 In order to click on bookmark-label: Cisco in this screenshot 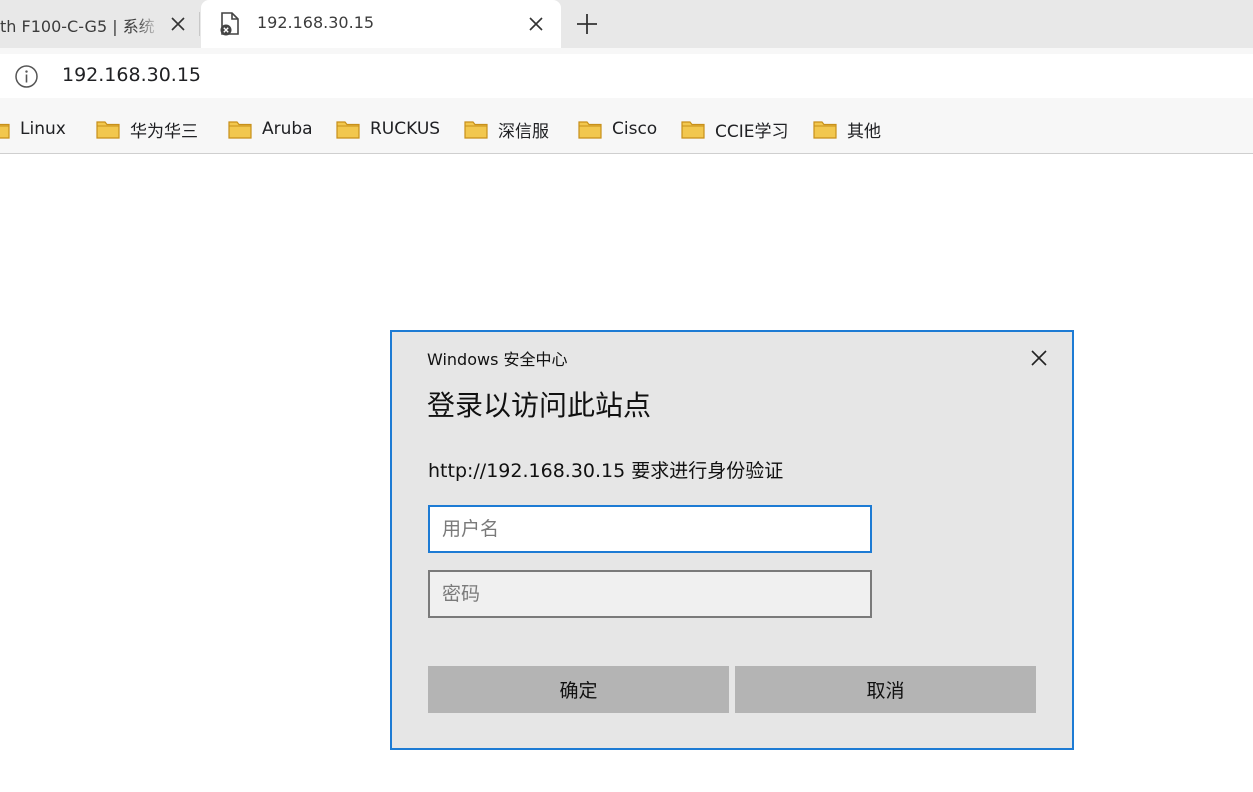, I will do `click(635, 129)`.